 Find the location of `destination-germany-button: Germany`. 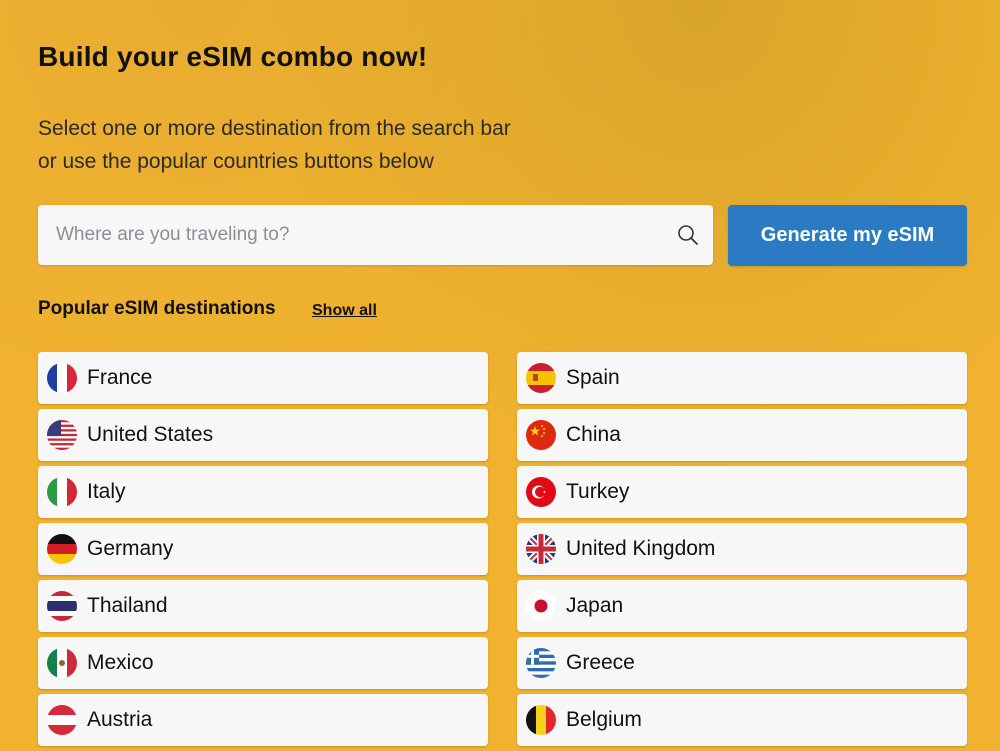

destination-germany-button: Germany is located at coordinates (263, 549).